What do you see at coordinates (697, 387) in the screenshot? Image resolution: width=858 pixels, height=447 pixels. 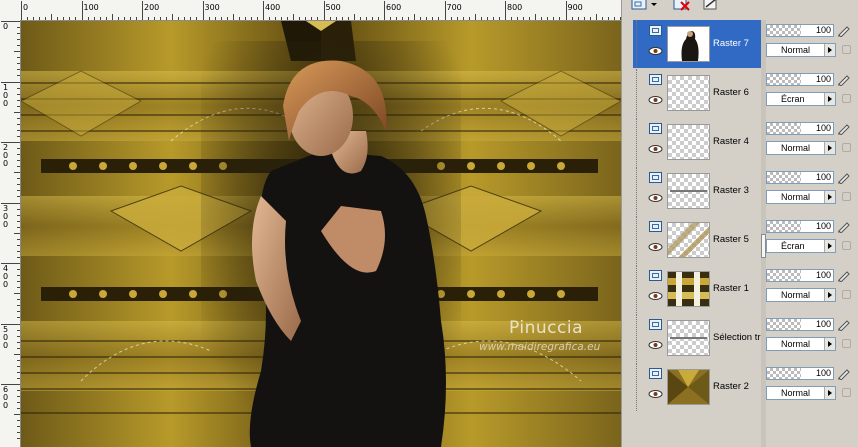 I see `layer-row: Raster 2` at bounding box center [697, 387].